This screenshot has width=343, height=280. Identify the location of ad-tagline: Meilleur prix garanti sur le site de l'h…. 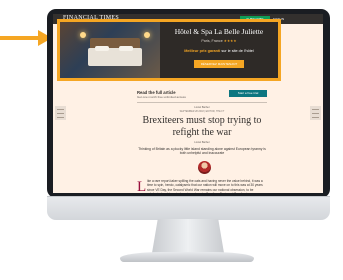
(219, 51).